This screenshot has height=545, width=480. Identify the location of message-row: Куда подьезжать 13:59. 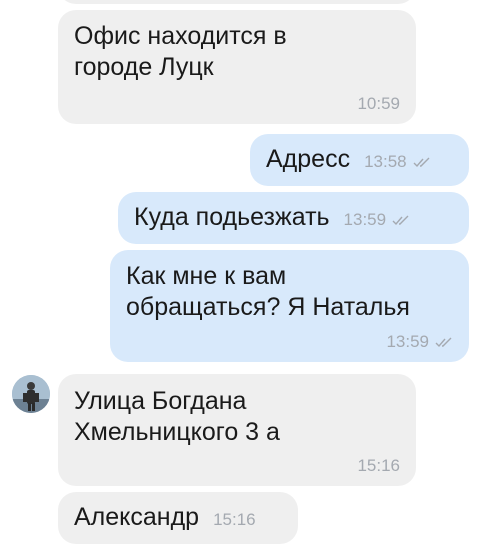
(293, 217).